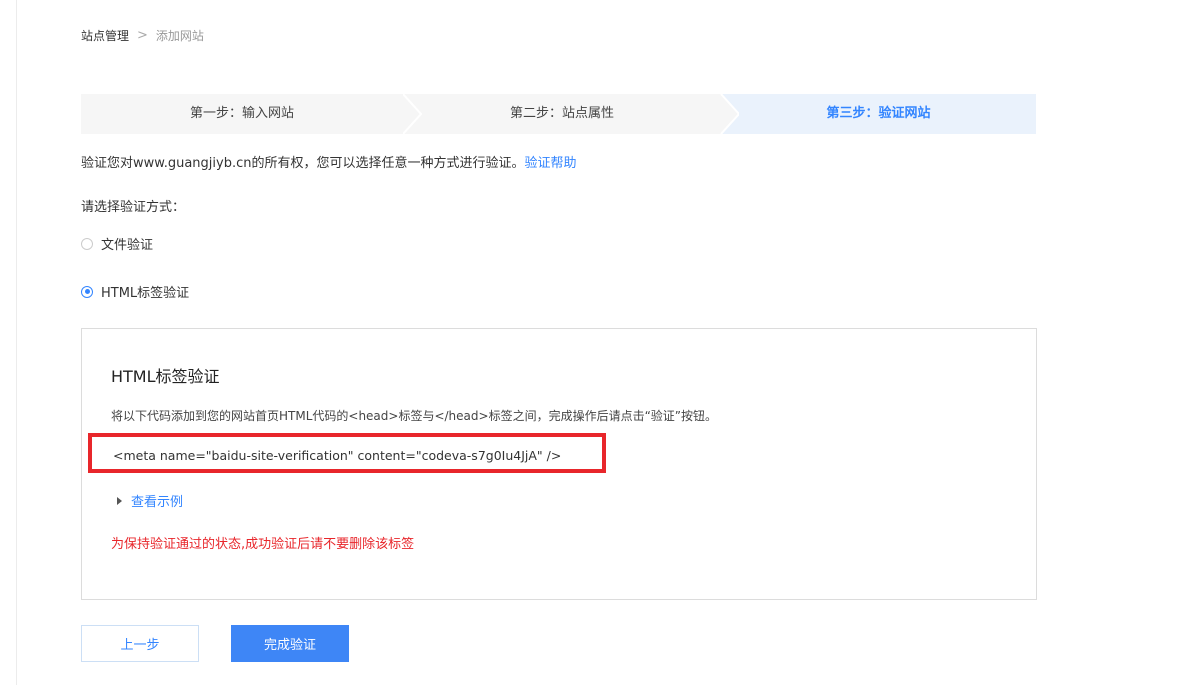 This screenshot has width=1192, height=685. Describe the element at coordinates (550, 163) in the screenshot. I see `help-link: 验证帮助` at that location.